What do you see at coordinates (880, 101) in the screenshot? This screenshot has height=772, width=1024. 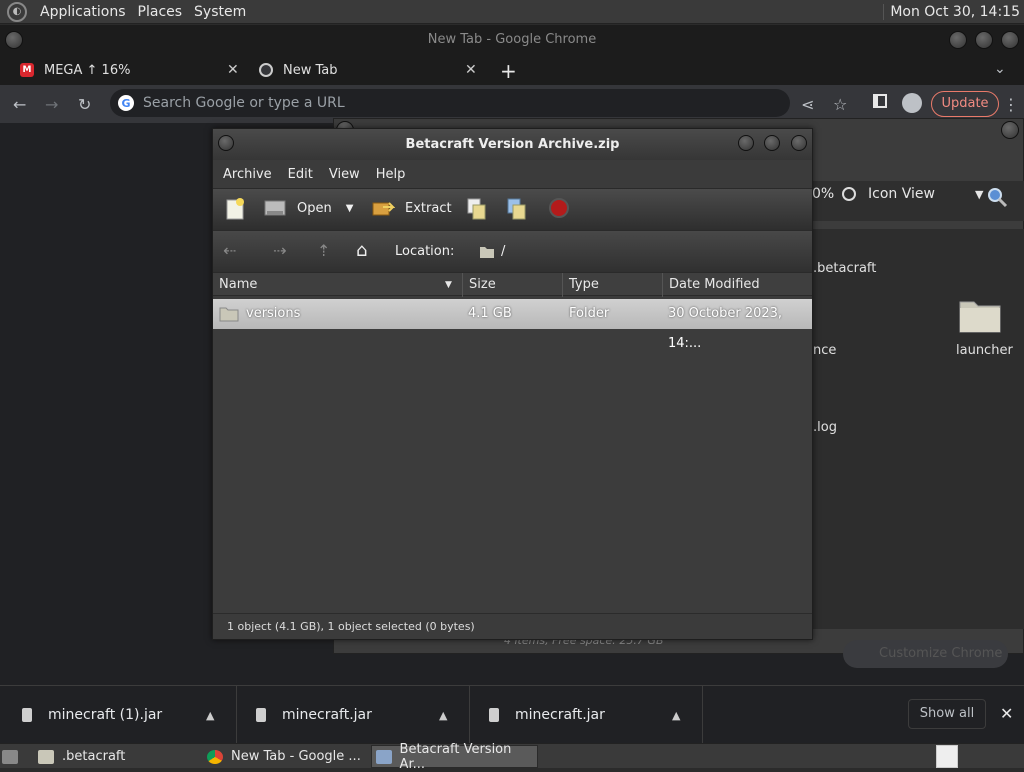 I see `side-panel-icon` at bounding box center [880, 101].